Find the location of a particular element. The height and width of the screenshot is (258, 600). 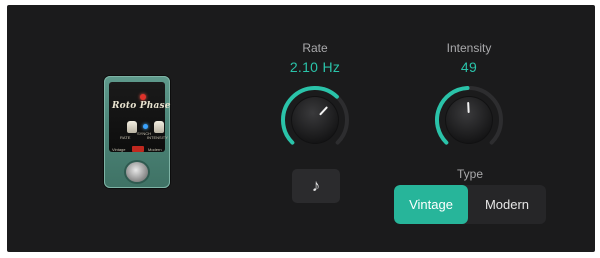

sync-note-button: ♪ is located at coordinates (316, 186).